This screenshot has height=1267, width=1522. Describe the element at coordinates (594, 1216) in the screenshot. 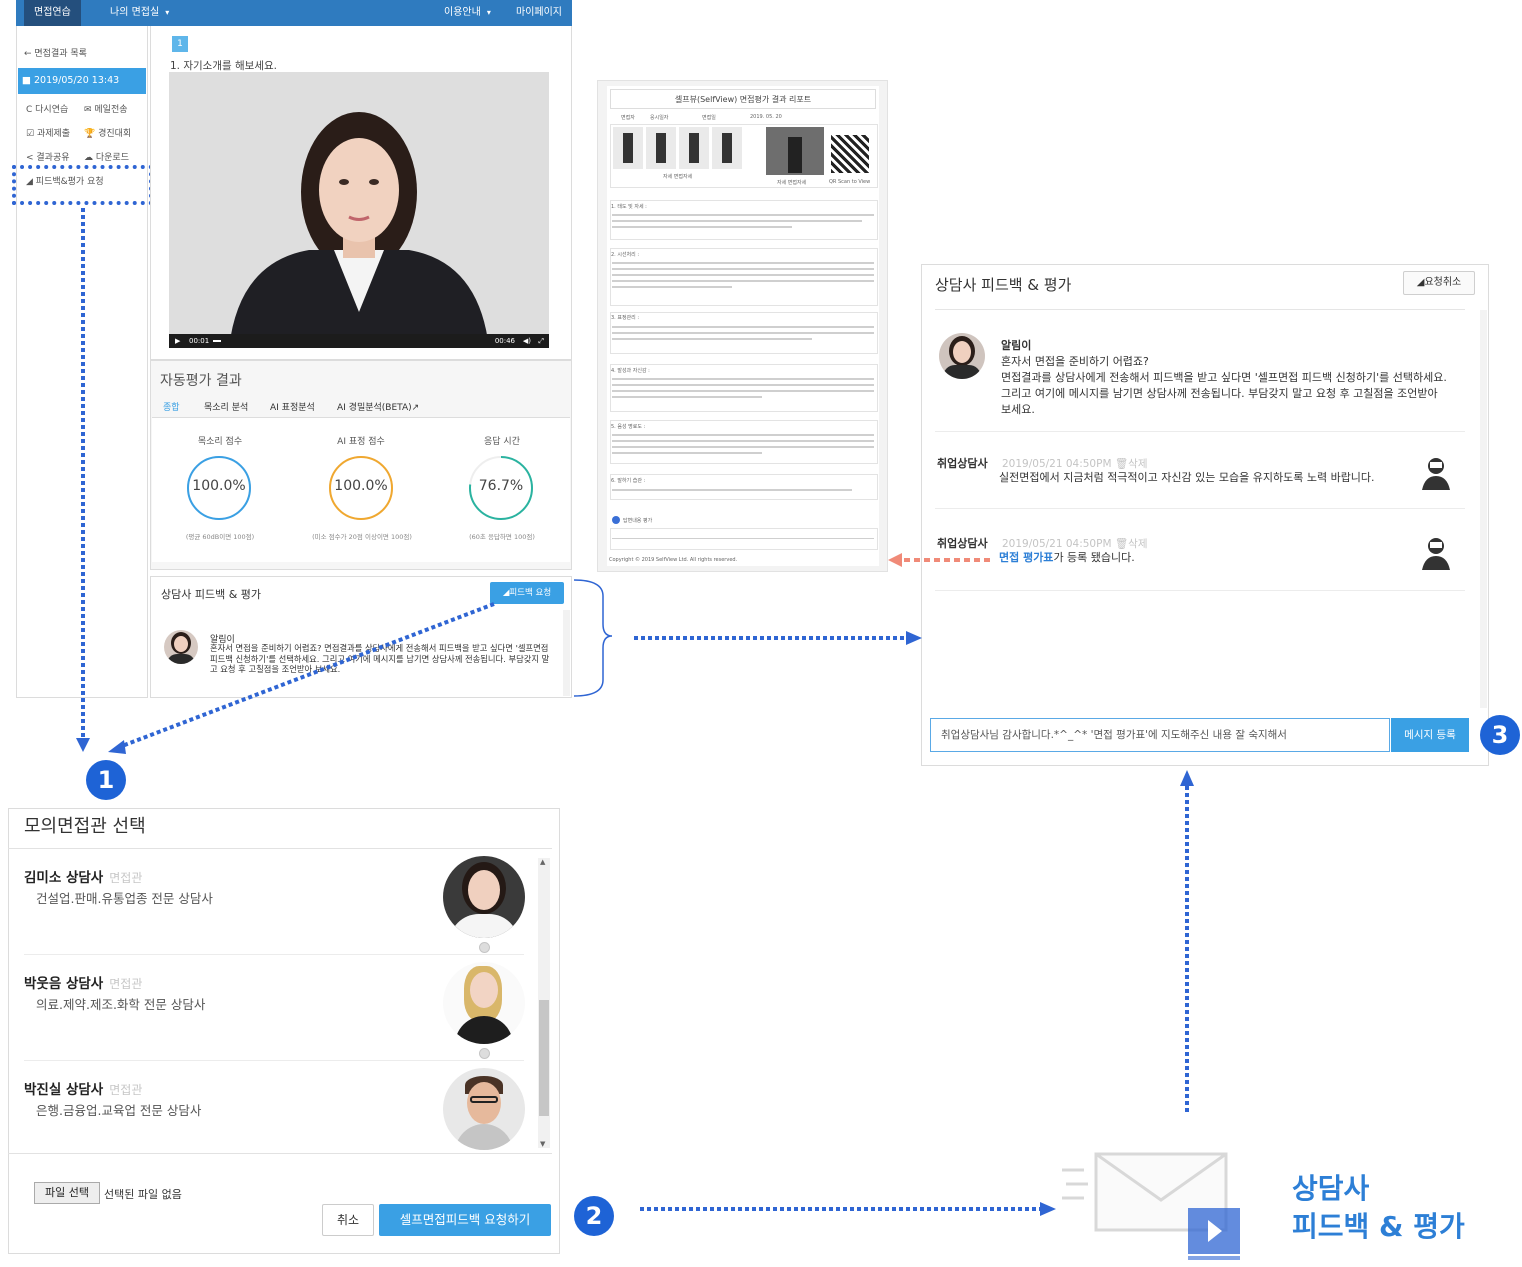

I see `step-2-badge: 2` at that location.